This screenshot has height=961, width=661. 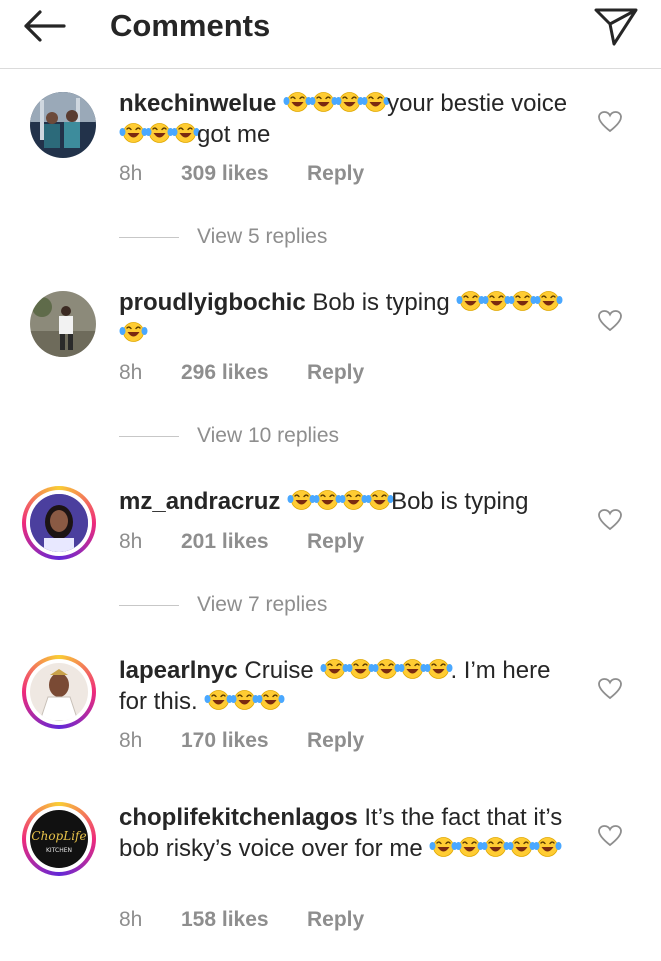 I want to click on comment-likes: 309 likes, so click(x=225, y=174).